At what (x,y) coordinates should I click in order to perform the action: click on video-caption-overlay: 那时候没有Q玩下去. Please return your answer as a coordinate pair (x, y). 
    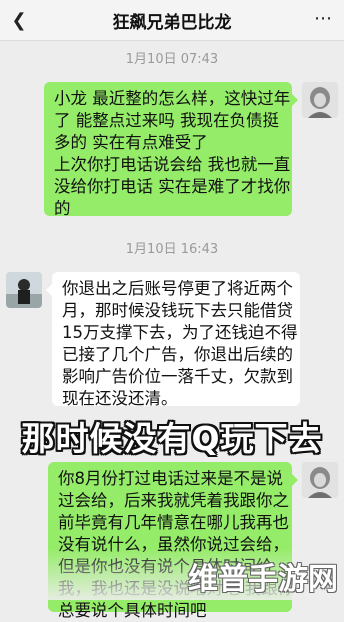
    Looking at the image, I should click on (172, 438).